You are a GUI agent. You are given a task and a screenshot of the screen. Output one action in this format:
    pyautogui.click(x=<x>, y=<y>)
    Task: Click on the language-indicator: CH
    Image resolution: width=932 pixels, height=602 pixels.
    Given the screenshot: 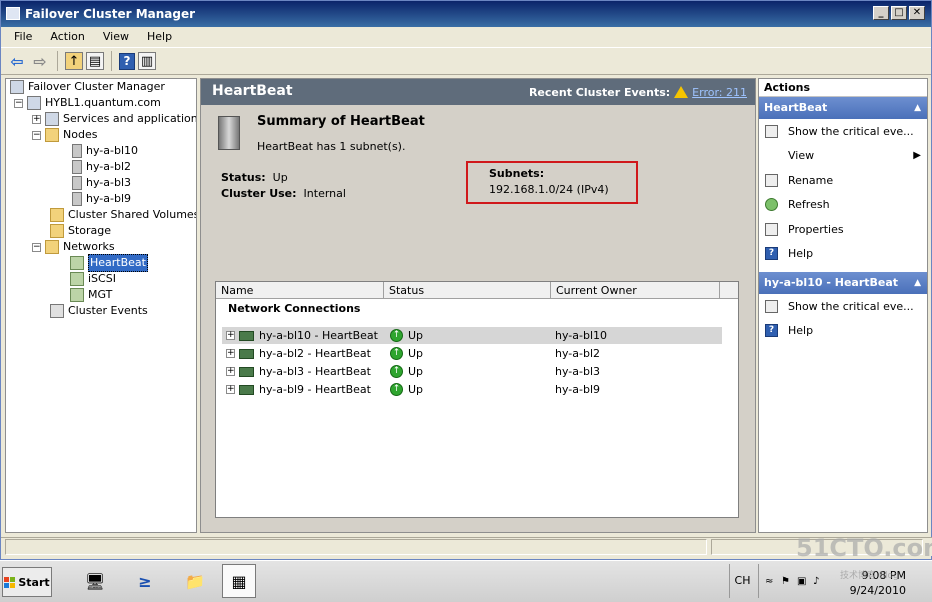 What is the action you would take?
    pyautogui.click(x=742, y=581)
    